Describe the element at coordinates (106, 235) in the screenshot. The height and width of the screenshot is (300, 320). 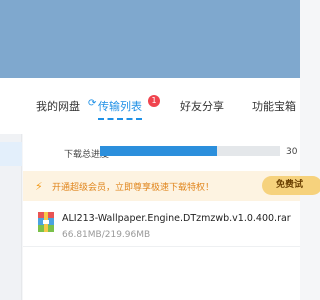
I see `file-size: 66.81MB/219.96MB` at that location.